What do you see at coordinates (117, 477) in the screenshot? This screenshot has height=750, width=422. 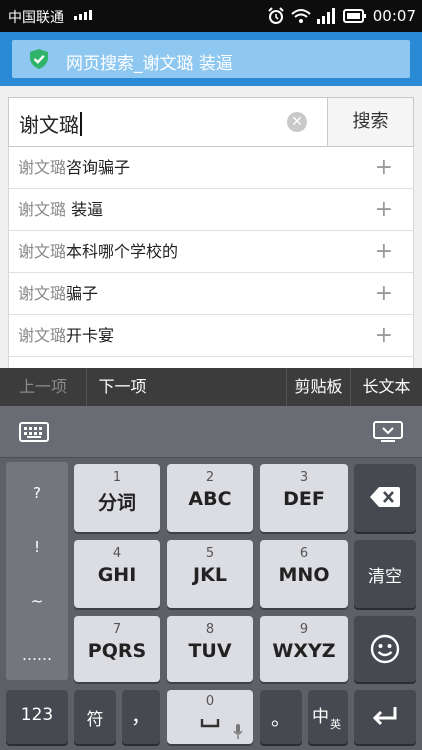 I see `key-number: 1` at bounding box center [117, 477].